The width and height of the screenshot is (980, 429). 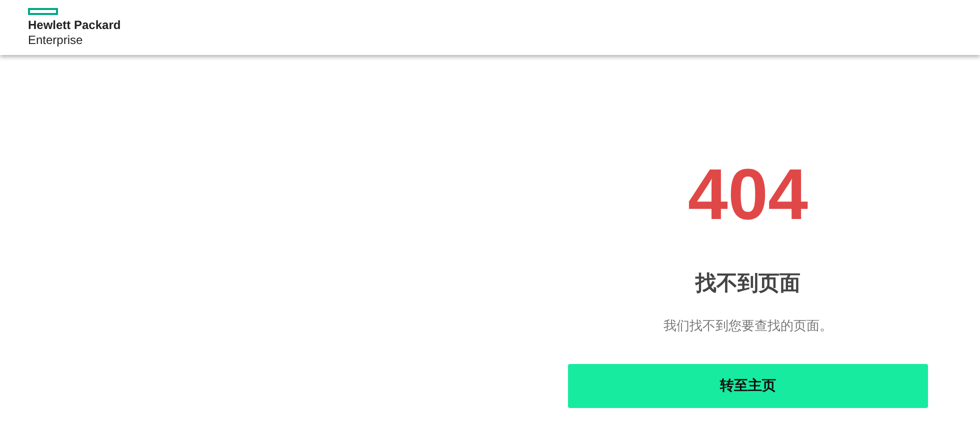 I want to click on error-code: 404, so click(x=748, y=195).